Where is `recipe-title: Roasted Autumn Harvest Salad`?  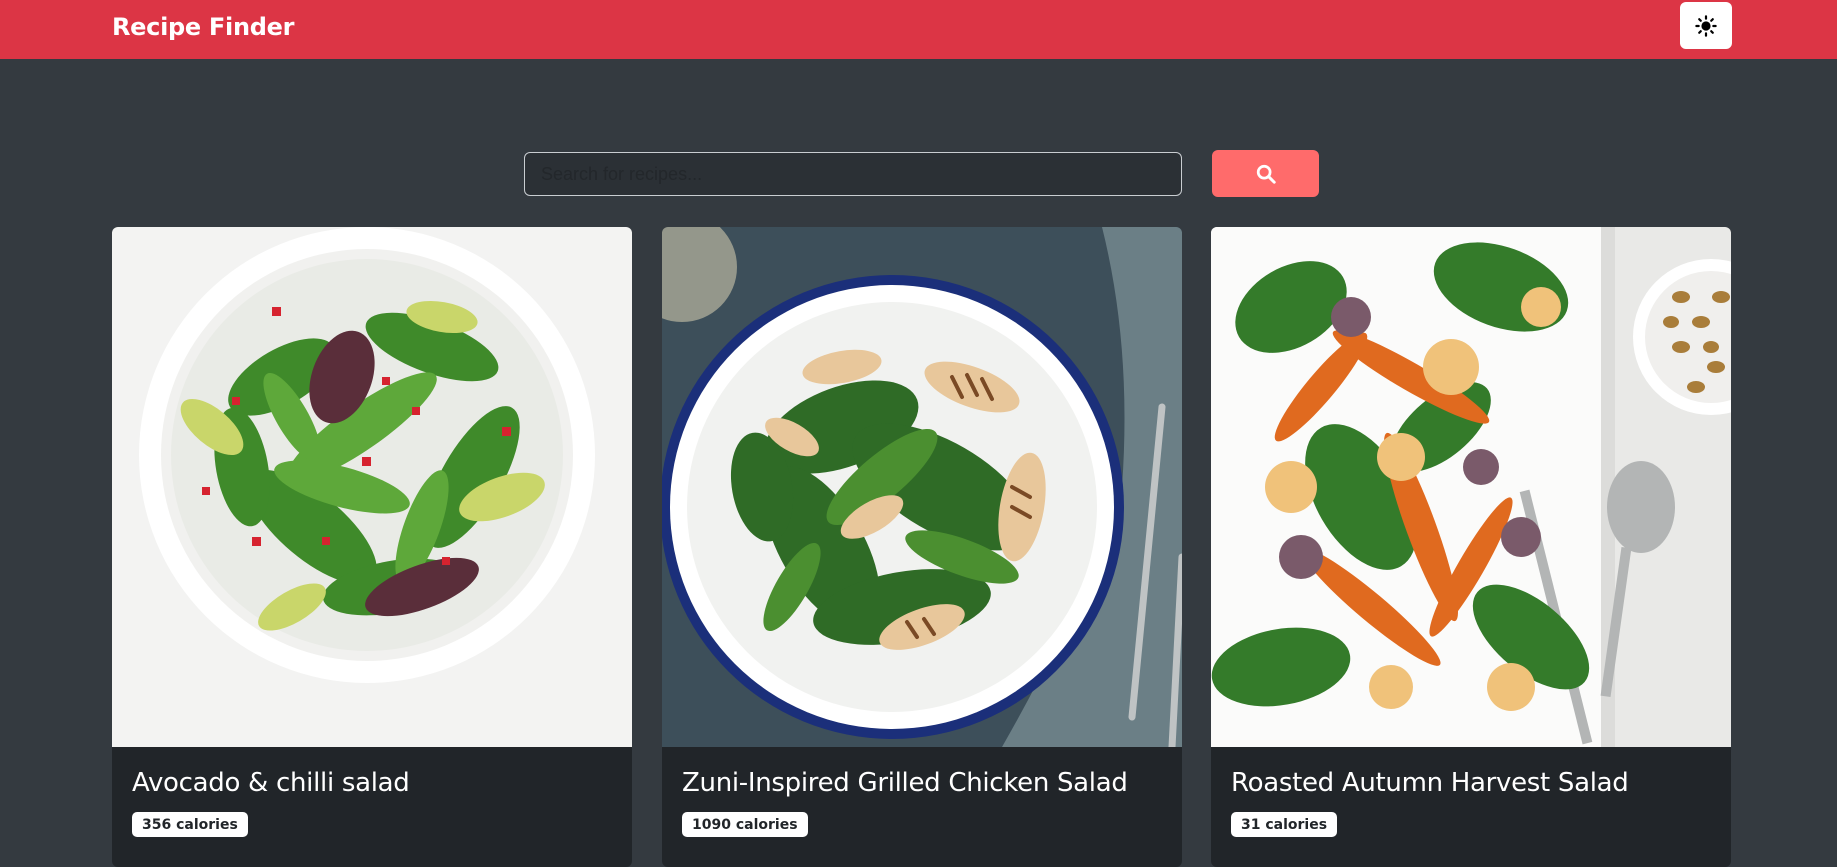 recipe-title: Roasted Autumn Harvest Salad is located at coordinates (1430, 783).